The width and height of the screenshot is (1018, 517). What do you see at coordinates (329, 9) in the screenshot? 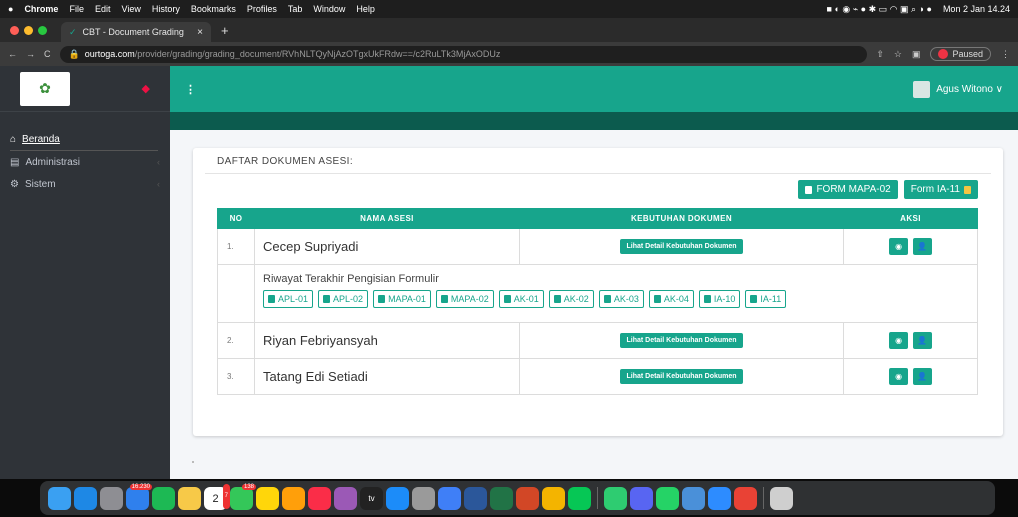
I see `menu-window: Window` at bounding box center [329, 9].